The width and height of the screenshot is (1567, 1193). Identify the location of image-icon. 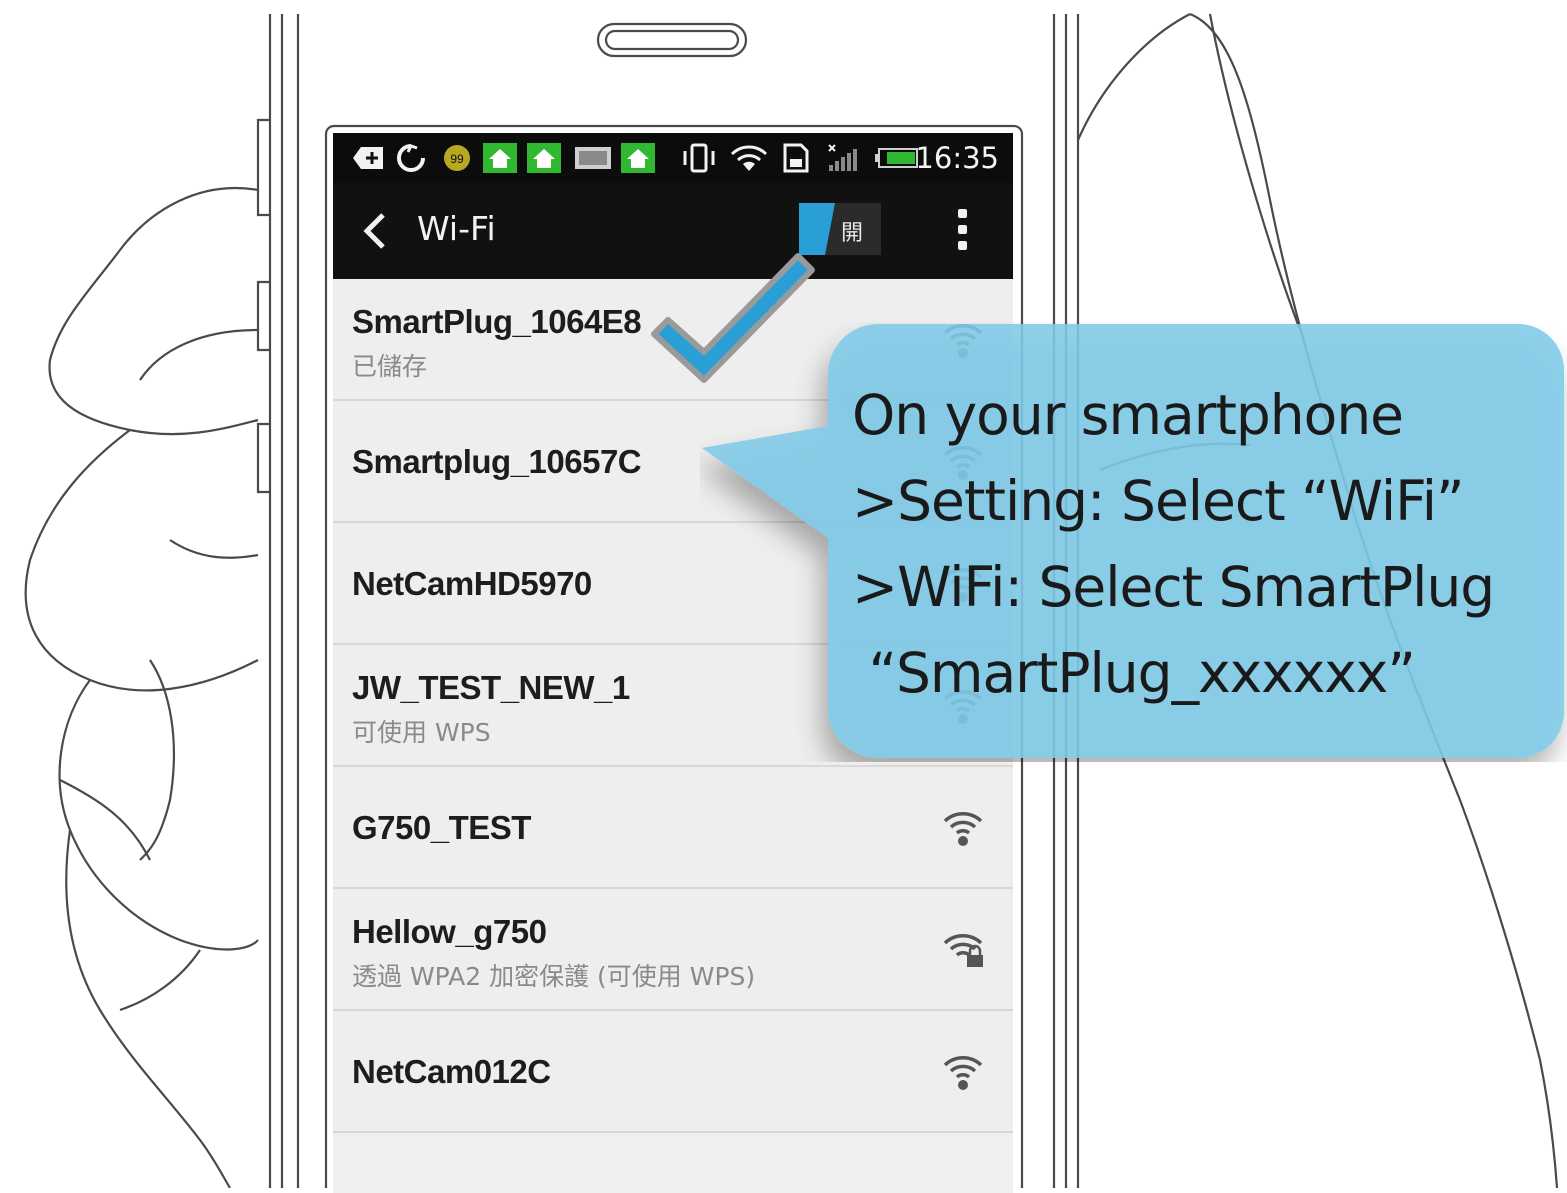
(593, 158).